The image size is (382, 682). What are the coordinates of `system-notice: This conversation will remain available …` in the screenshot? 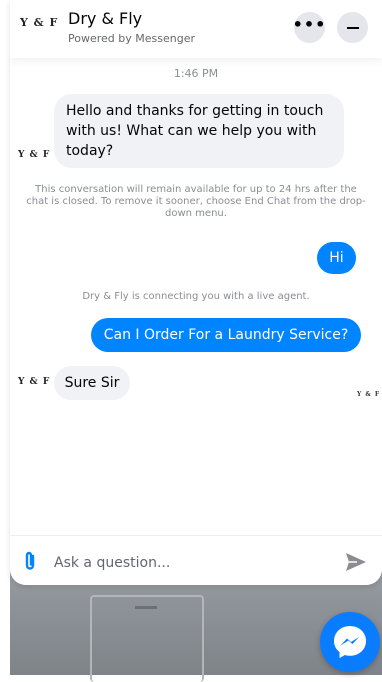 It's located at (196, 201).